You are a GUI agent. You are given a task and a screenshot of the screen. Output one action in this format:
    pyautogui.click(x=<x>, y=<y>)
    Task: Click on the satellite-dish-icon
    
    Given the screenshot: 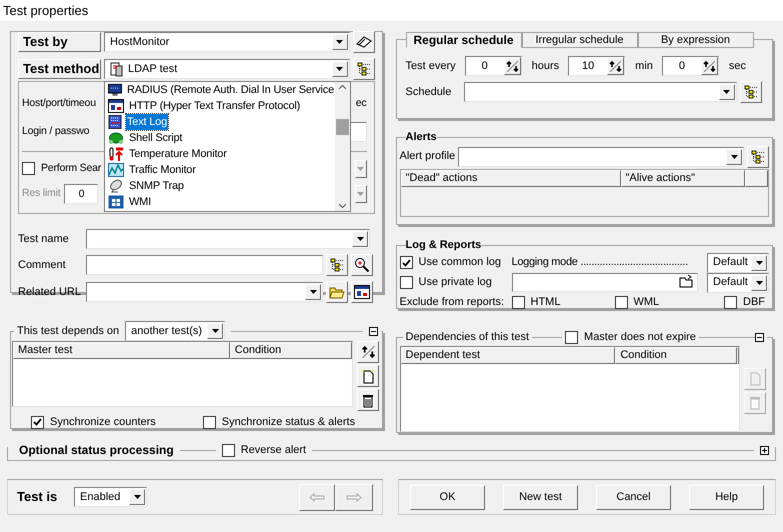 What is the action you would take?
    pyautogui.click(x=116, y=186)
    